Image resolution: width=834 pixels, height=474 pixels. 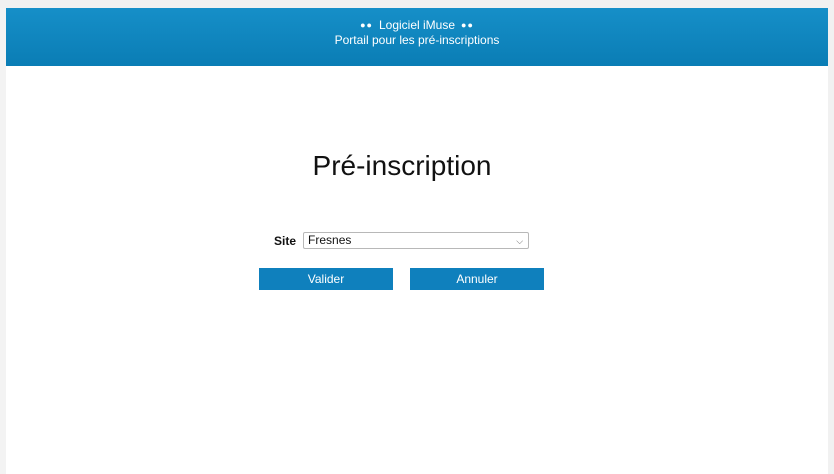 What do you see at coordinates (417, 40) in the screenshot?
I see `portal-subtitle: Portail pour les pré-inscriptions` at bounding box center [417, 40].